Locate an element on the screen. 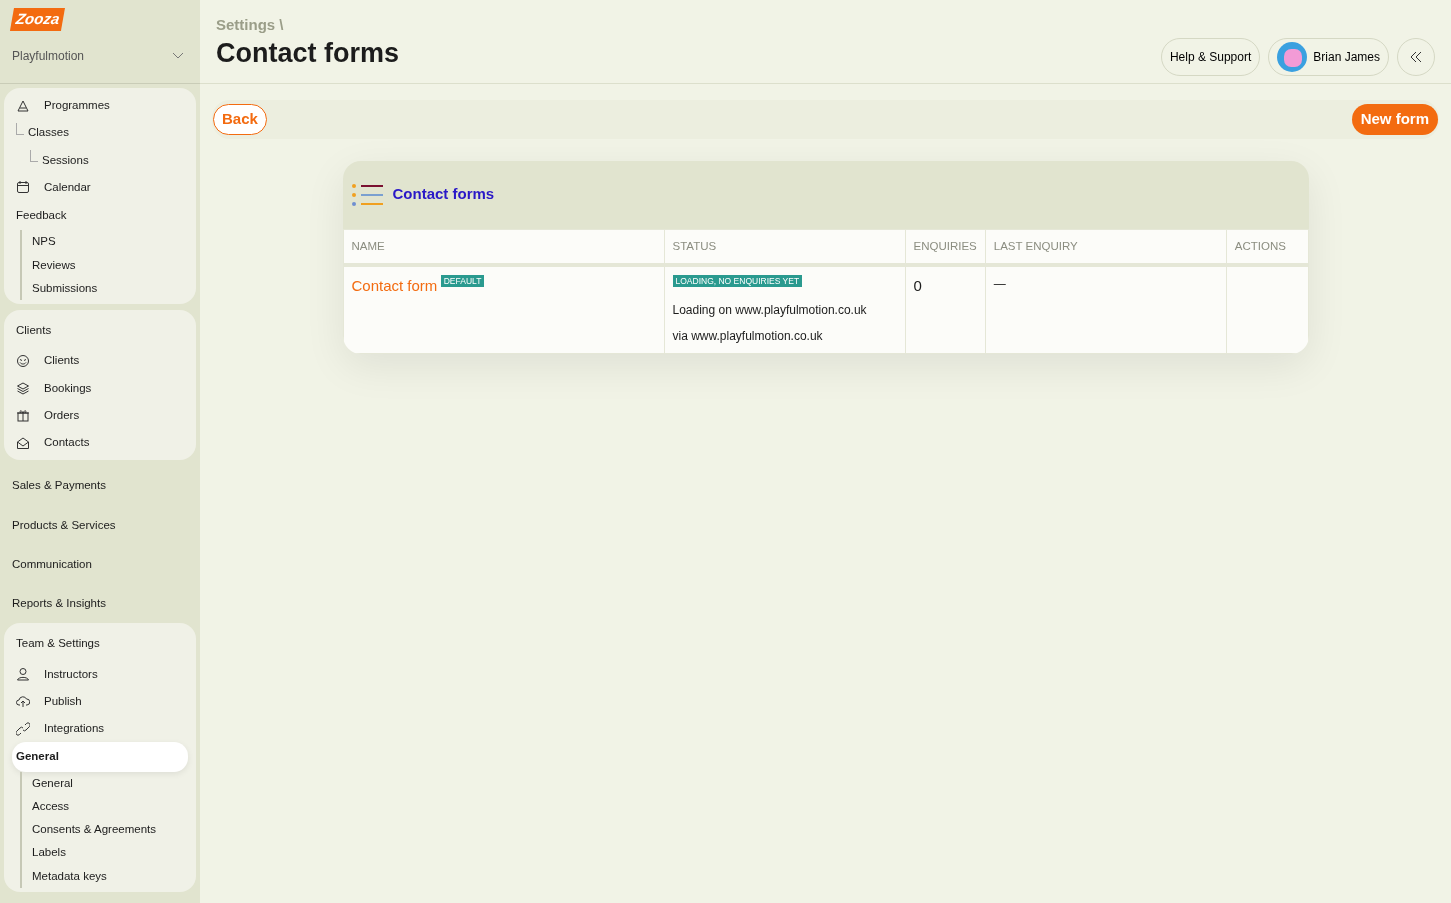  nav-subitem: NPS is located at coordinates (109, 242).